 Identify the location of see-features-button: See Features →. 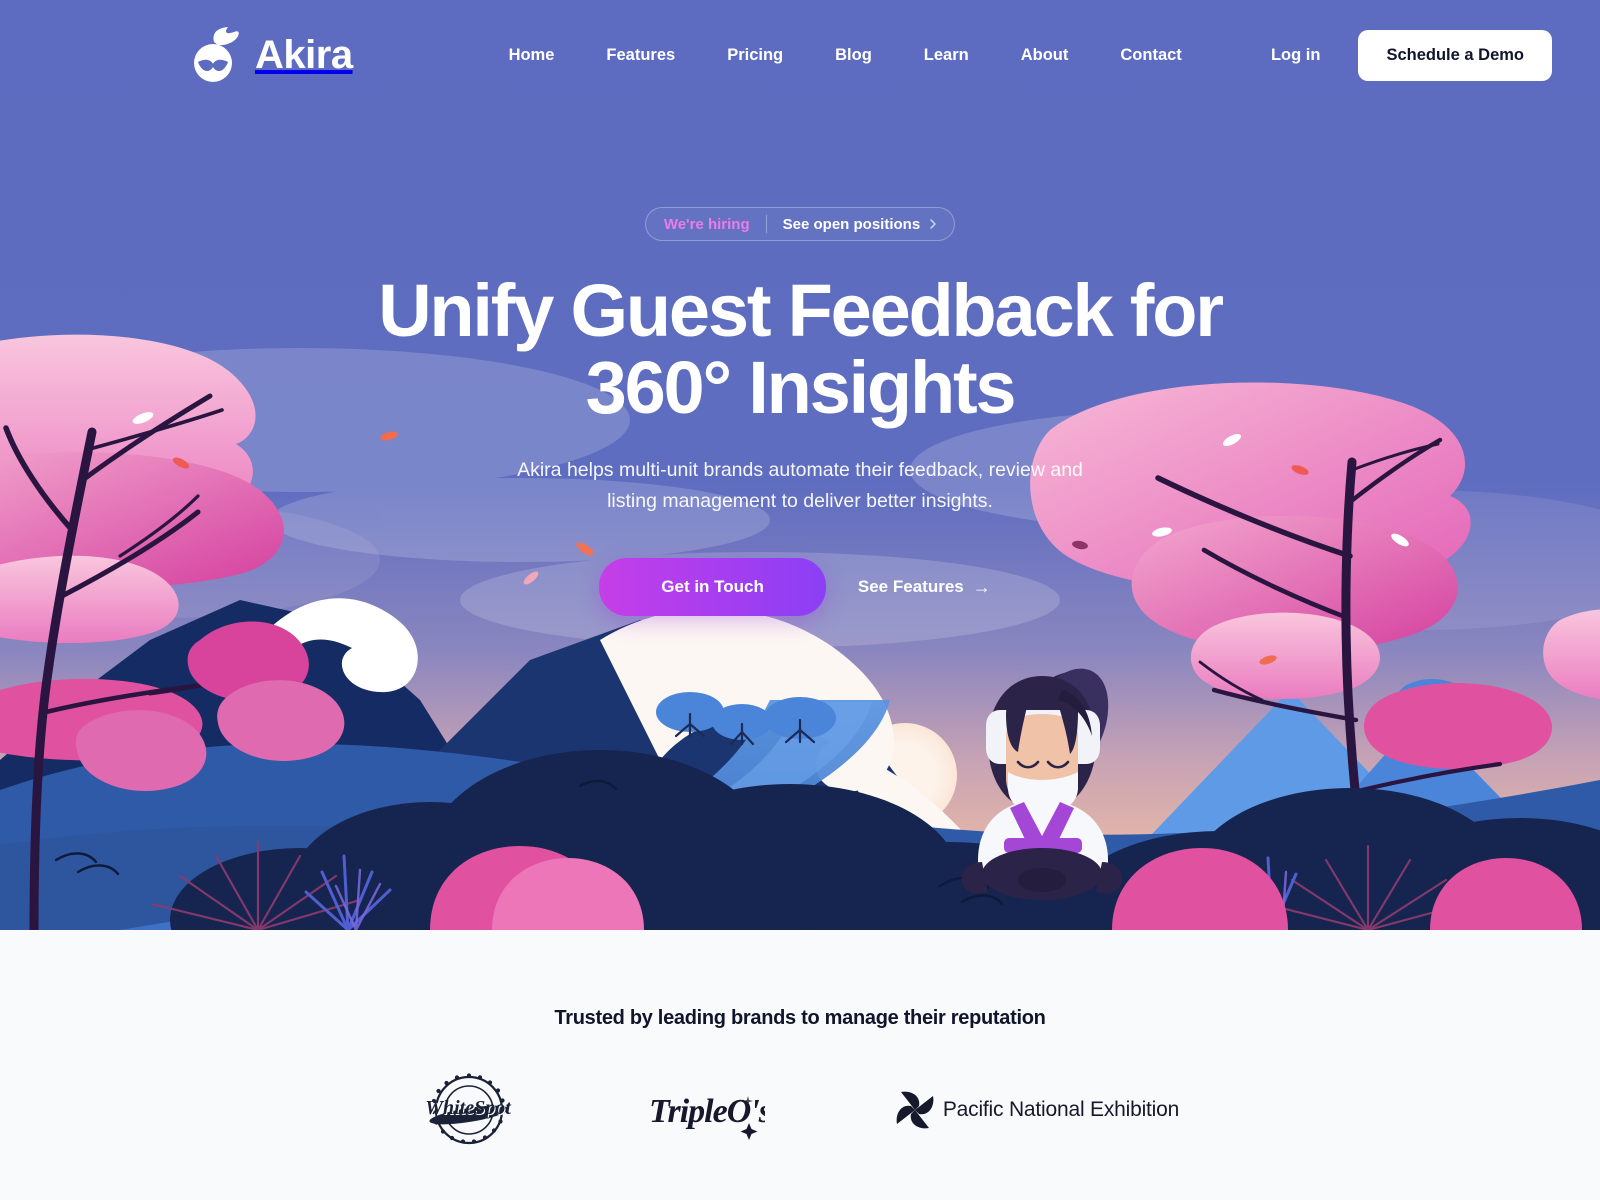
(924, 587).